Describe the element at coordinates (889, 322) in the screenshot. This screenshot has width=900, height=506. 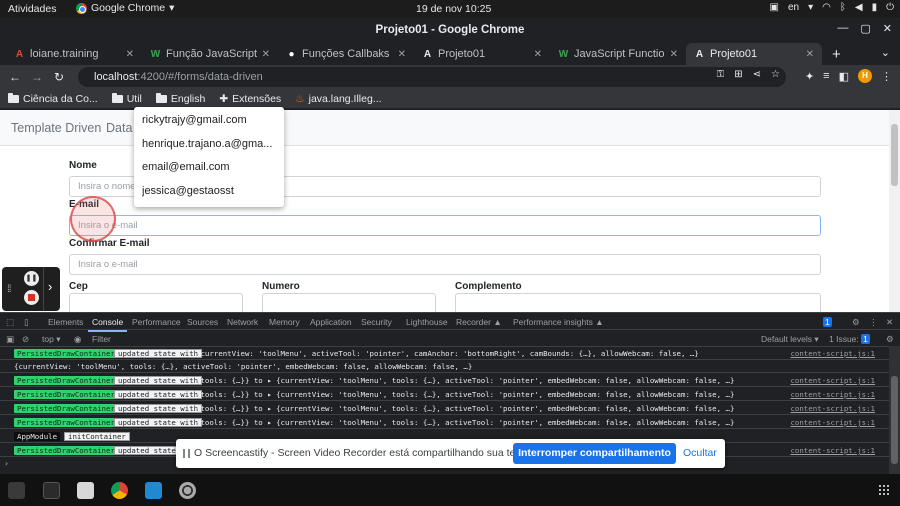
I see `close-devtools-icon: ✕` at that location.